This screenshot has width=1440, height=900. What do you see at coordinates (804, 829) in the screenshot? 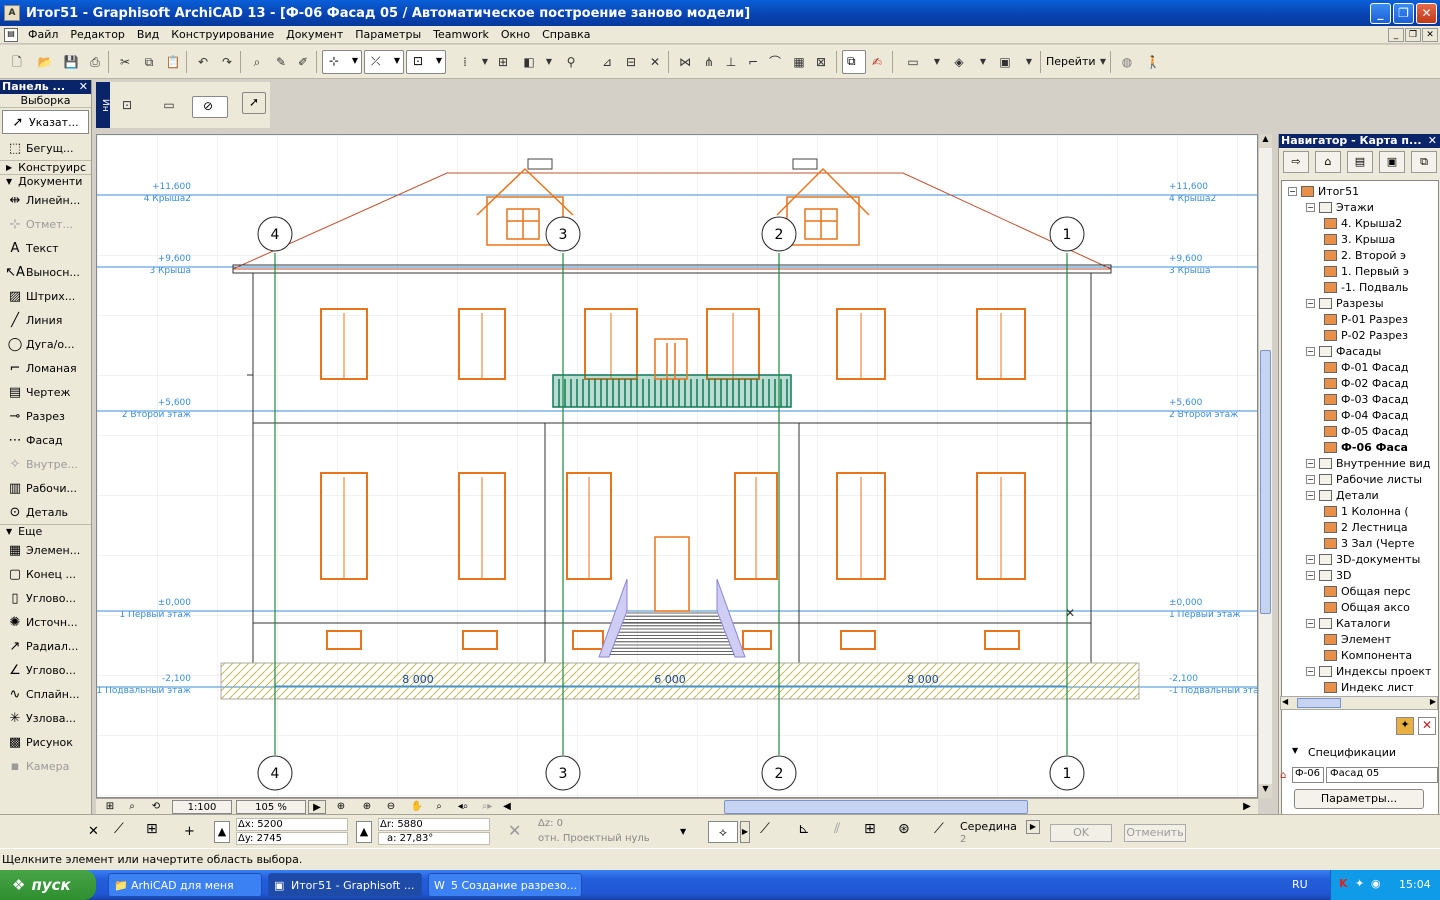
I see `perpendicular-icon: ⊾` at bounding box center [804, 829].